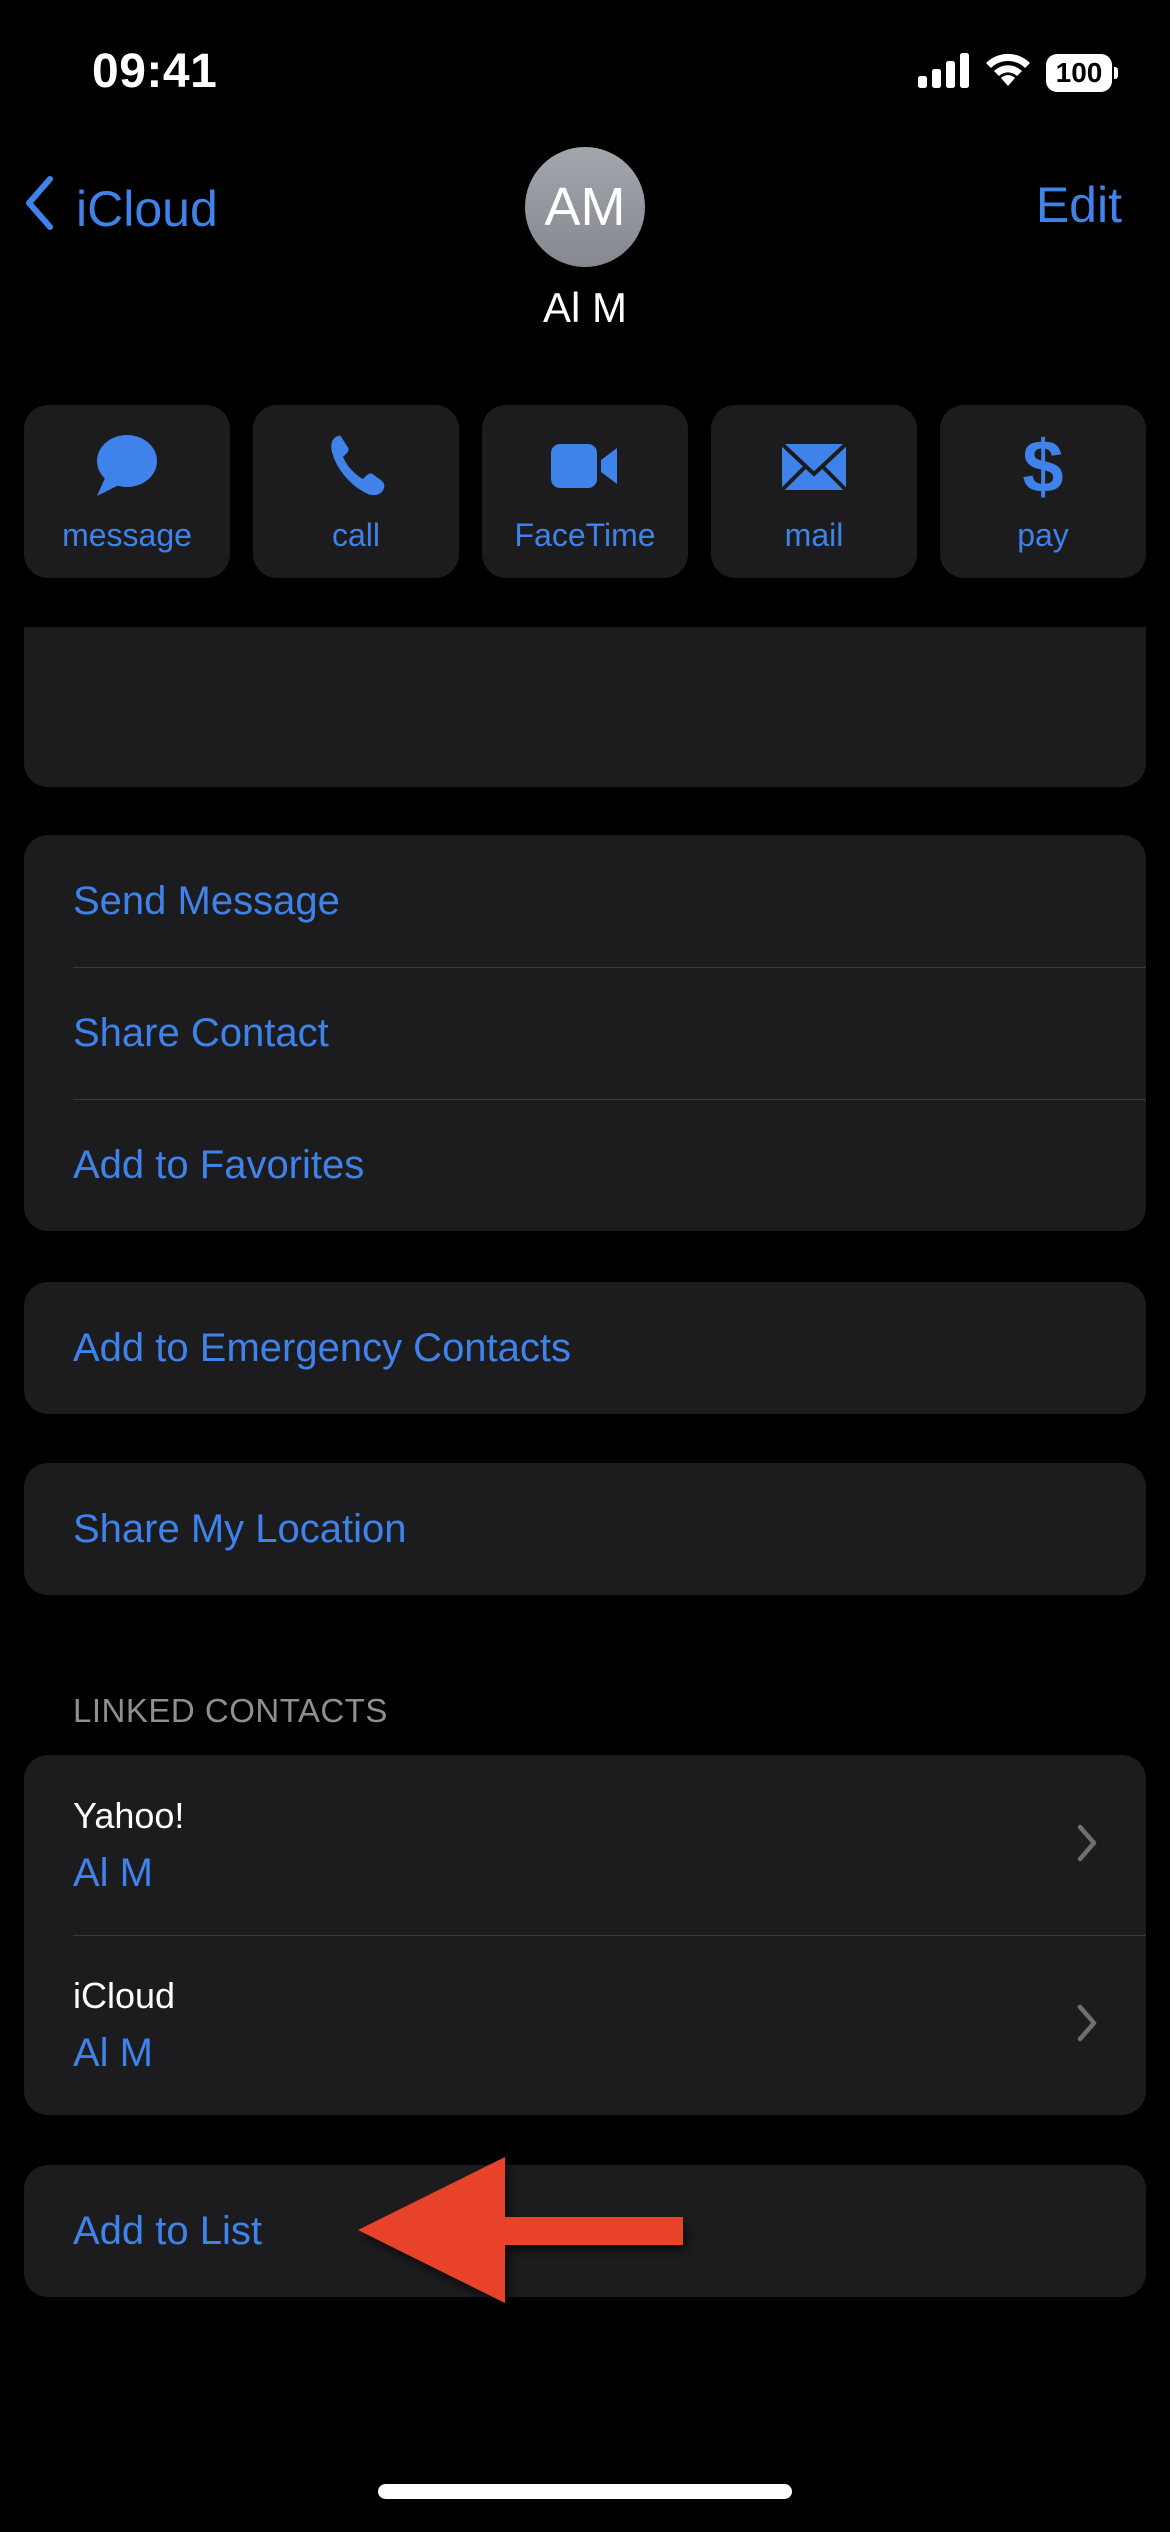 The image size is (1170, 2532). I want to click on message-button: message, so click(127, 491).